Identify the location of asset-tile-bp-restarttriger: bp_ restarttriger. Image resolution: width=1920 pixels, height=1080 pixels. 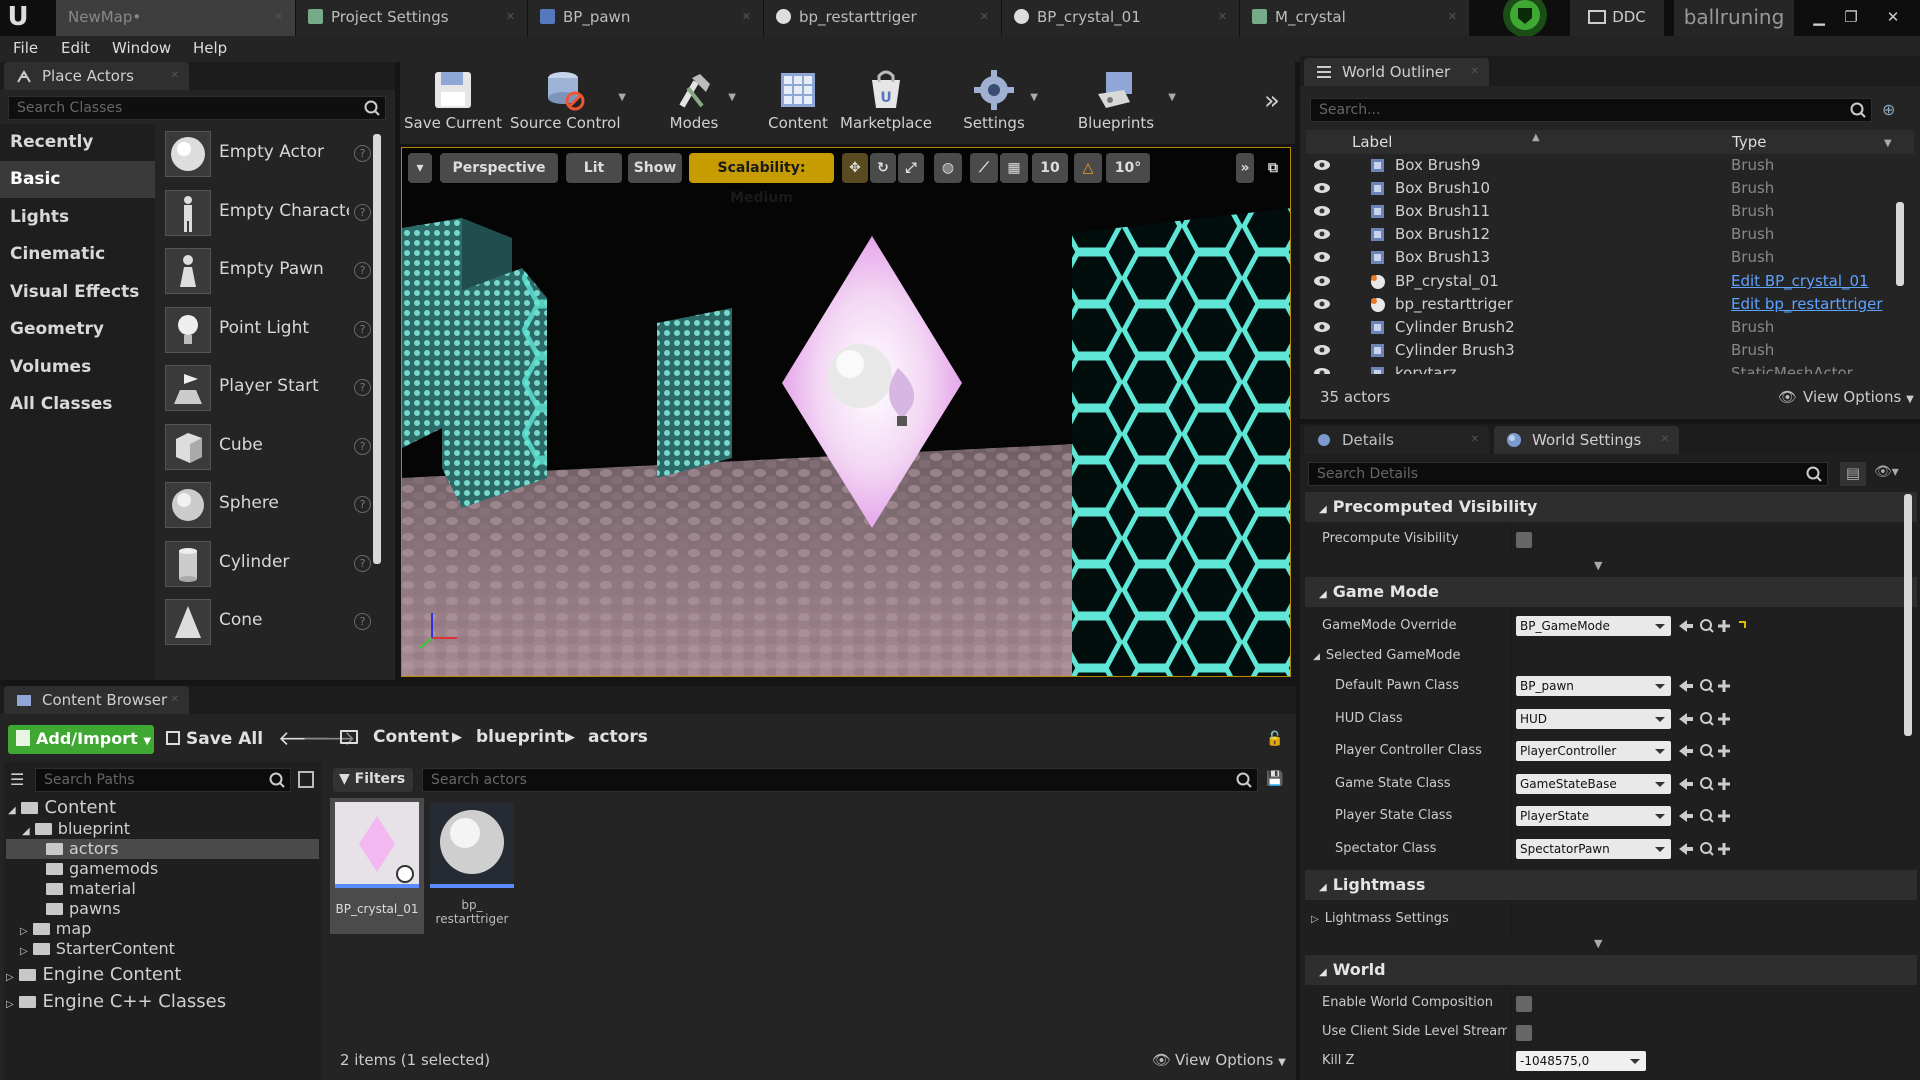
(472, 866).